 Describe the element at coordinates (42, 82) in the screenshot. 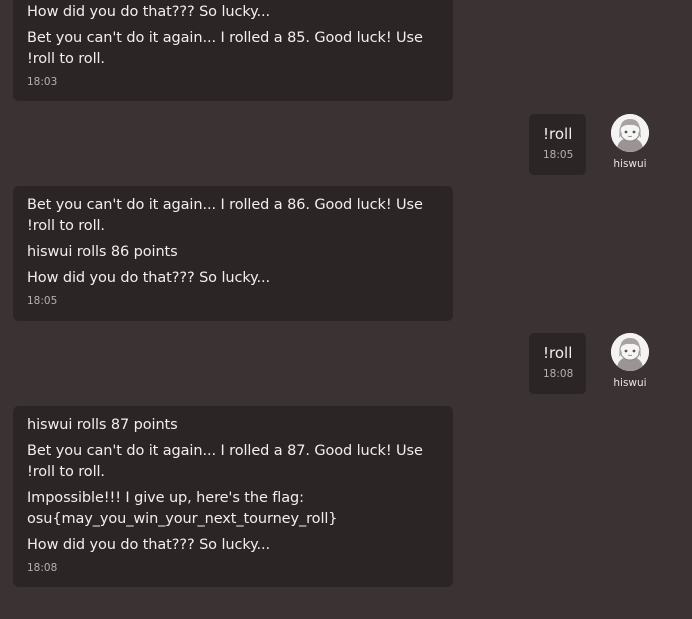

I see `message-timestamp: 18:03` at that location.